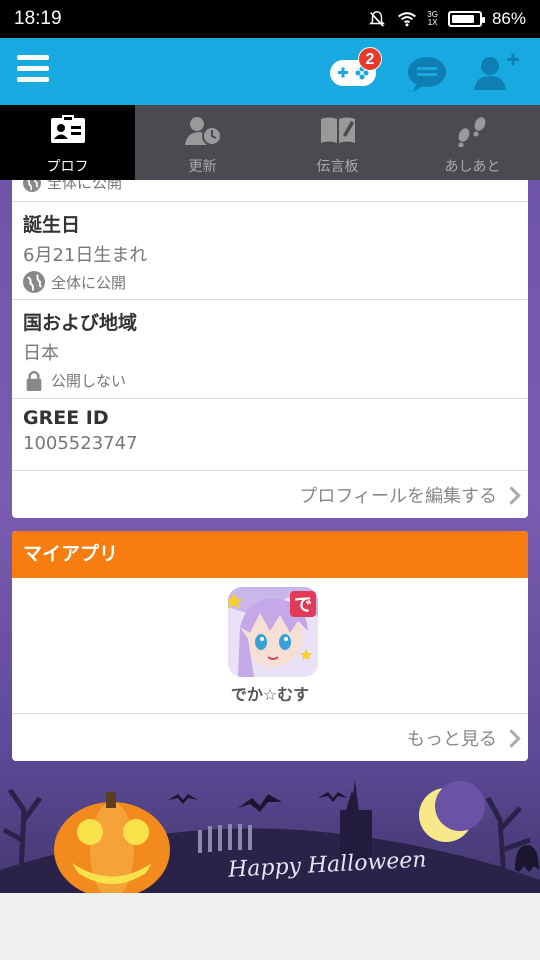 Image resolution: width=540 pixels, height=960 pixels. I want to click on region-value: 日本, so click(41, 353).